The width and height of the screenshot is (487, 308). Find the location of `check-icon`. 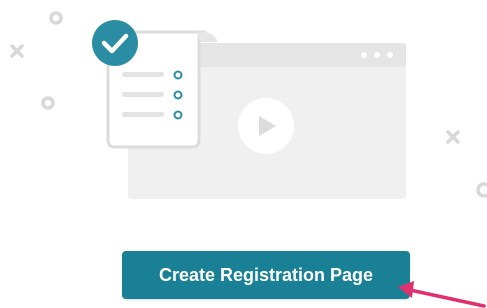

check-icon is located at coordinates (115, 43).